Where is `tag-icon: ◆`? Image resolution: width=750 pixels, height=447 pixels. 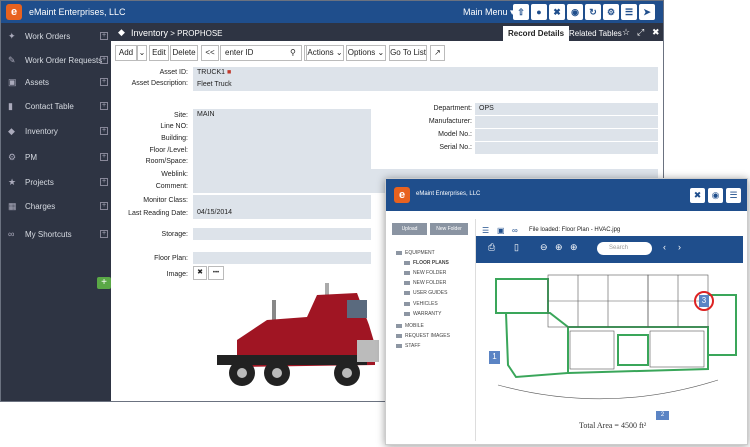 tag-icon: ◆ is located at coordinates (11, 131).